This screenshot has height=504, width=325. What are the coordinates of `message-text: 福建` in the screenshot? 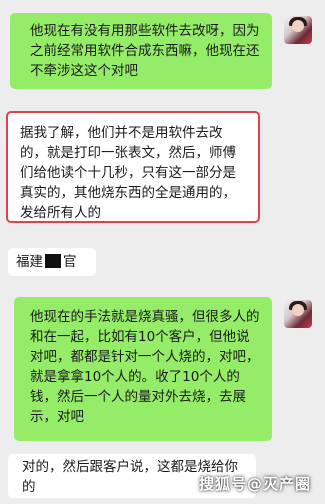 It's located at (29, 262).